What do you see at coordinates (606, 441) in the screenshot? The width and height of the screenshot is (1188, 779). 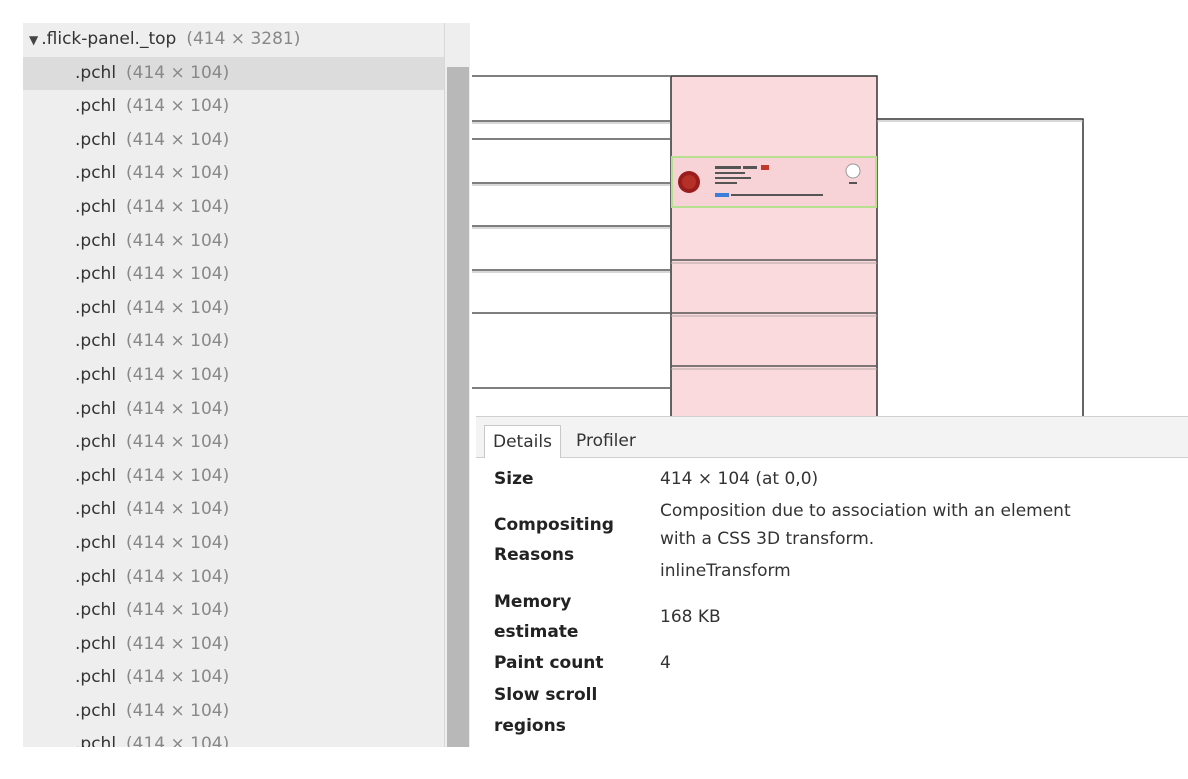 I see `tab-profiler: Profiler` at bounding box center [606, 441].